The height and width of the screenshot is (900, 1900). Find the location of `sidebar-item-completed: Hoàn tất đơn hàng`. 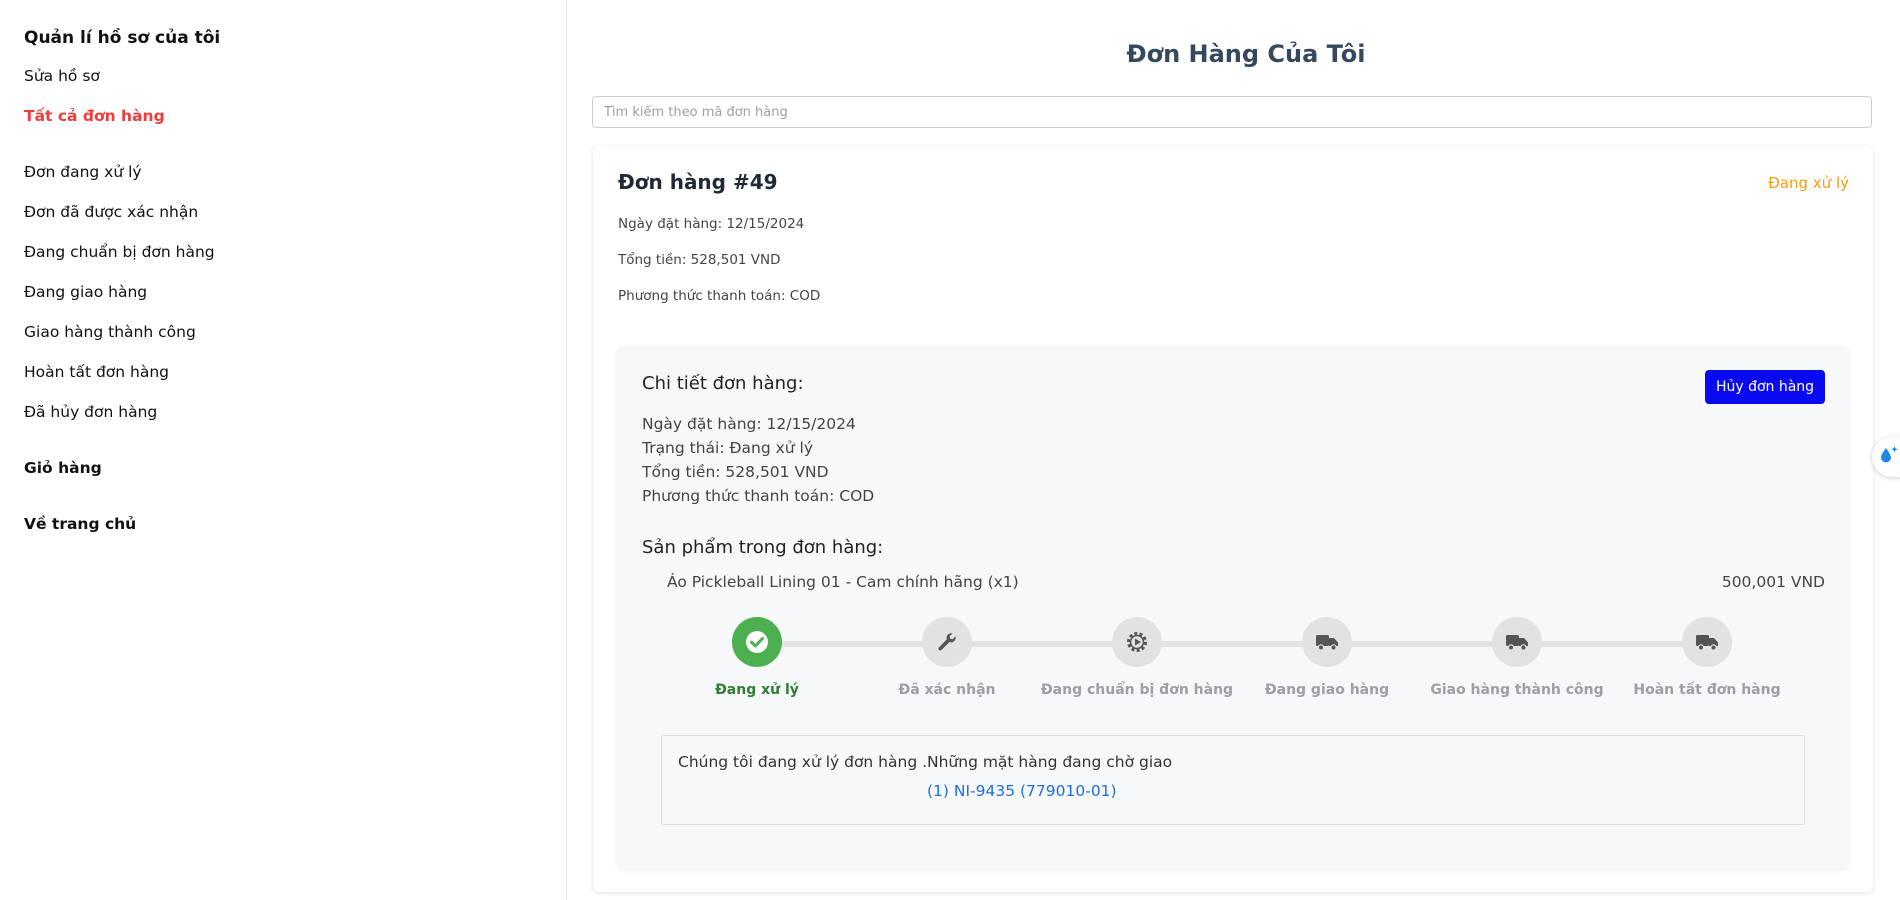

sidebar-item-completed: Hoàn tất đơn hàng is located at coordinates (295, 372).